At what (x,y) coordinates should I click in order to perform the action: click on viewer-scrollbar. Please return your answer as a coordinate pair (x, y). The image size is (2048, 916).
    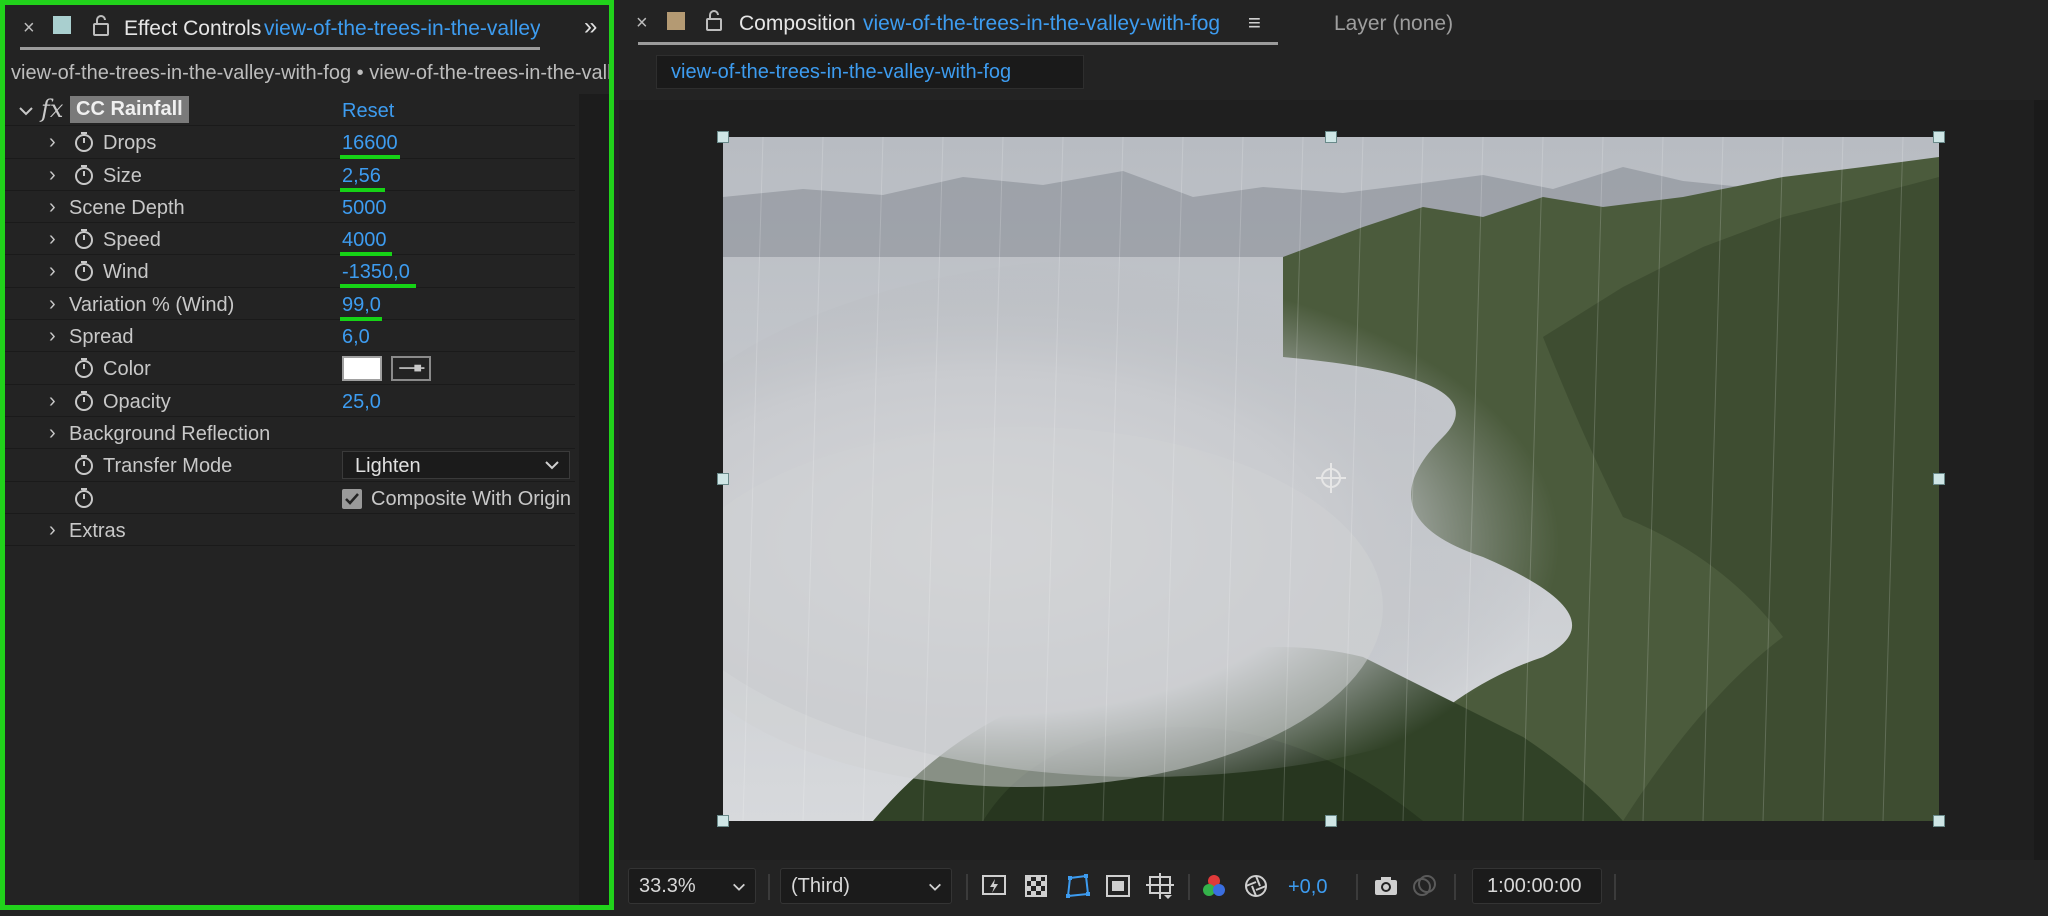
    Looking at the image, I should click on (2041, 480).